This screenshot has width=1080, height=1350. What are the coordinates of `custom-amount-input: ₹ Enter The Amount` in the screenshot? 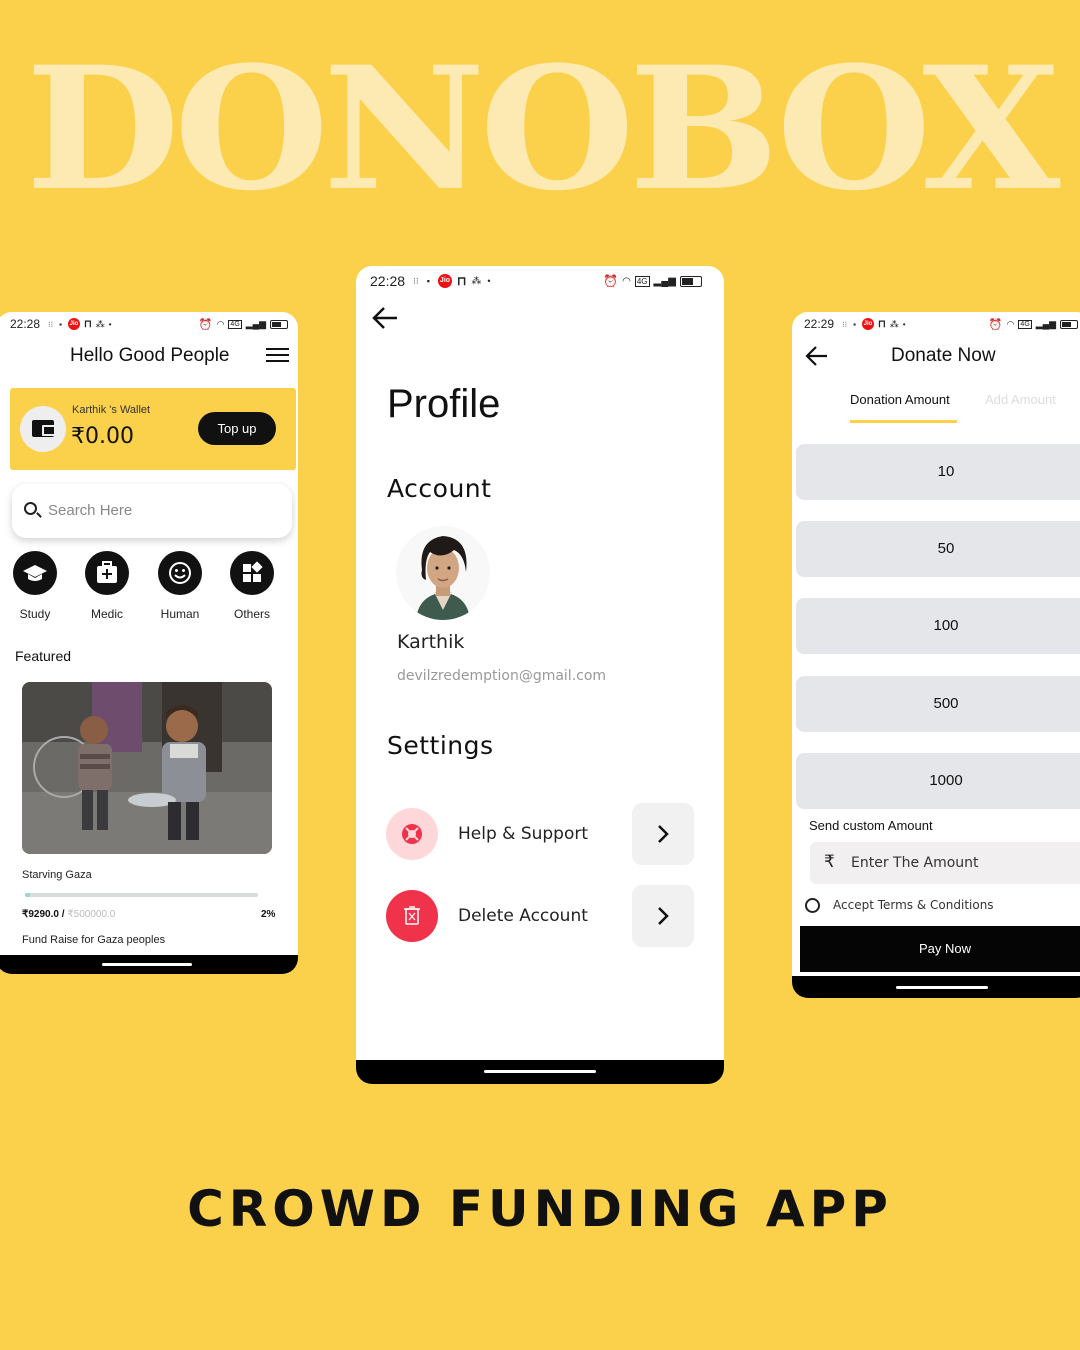 It's located at (945, 863).